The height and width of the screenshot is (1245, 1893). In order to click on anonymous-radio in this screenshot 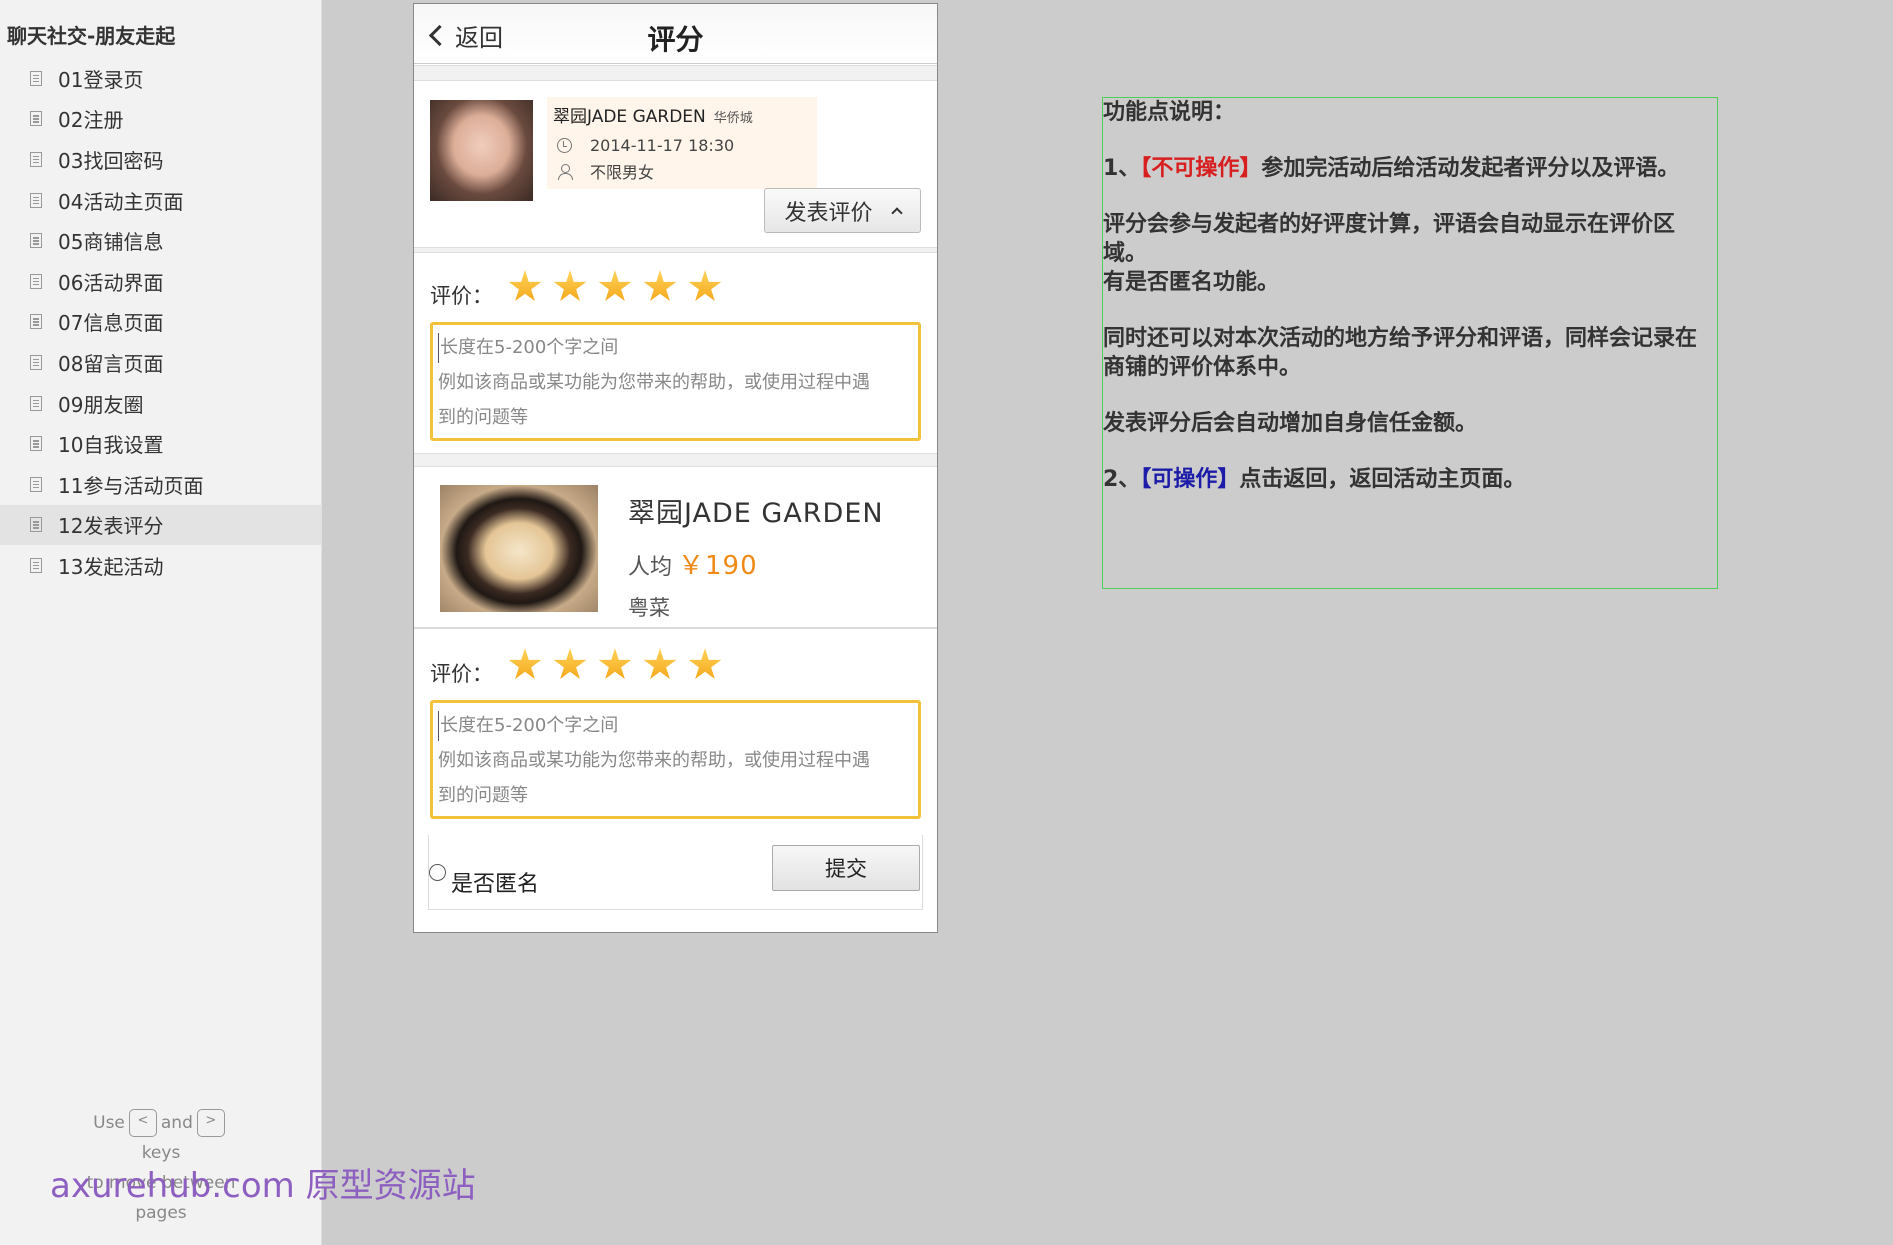, I will do `click(437, 872)`.